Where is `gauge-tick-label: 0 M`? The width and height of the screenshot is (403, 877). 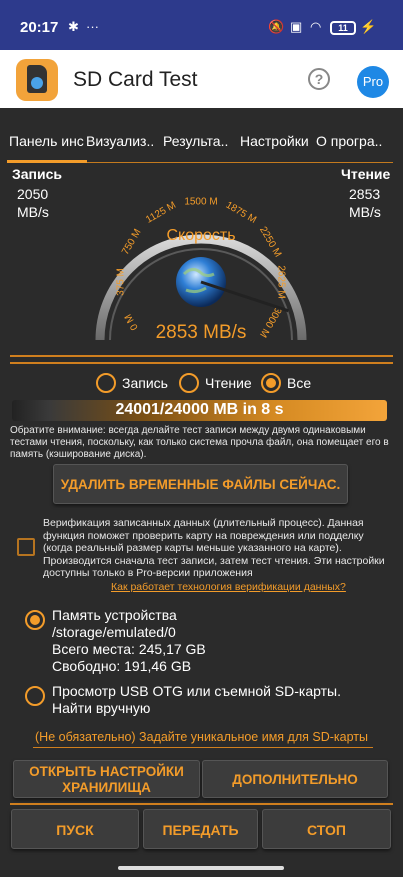 gauge-tick-label: 0 M is located at coordinates (132, 322).